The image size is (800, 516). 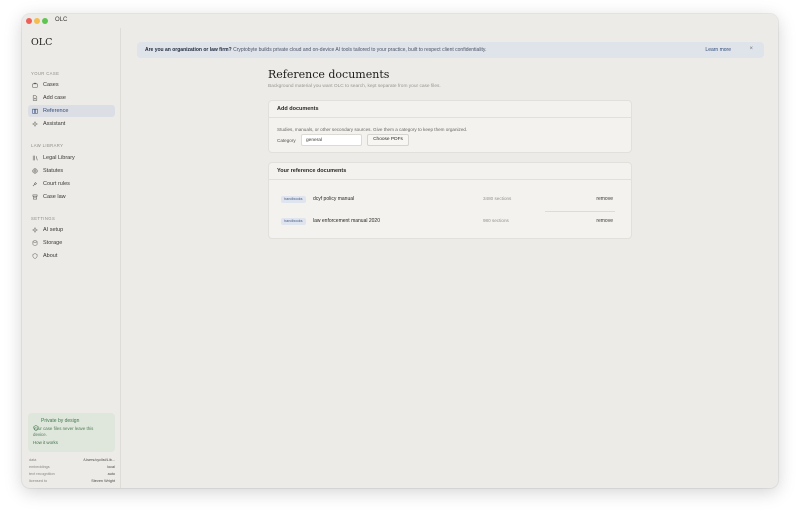 I want to click on shield-check-icon, so click(x=36, y=424).